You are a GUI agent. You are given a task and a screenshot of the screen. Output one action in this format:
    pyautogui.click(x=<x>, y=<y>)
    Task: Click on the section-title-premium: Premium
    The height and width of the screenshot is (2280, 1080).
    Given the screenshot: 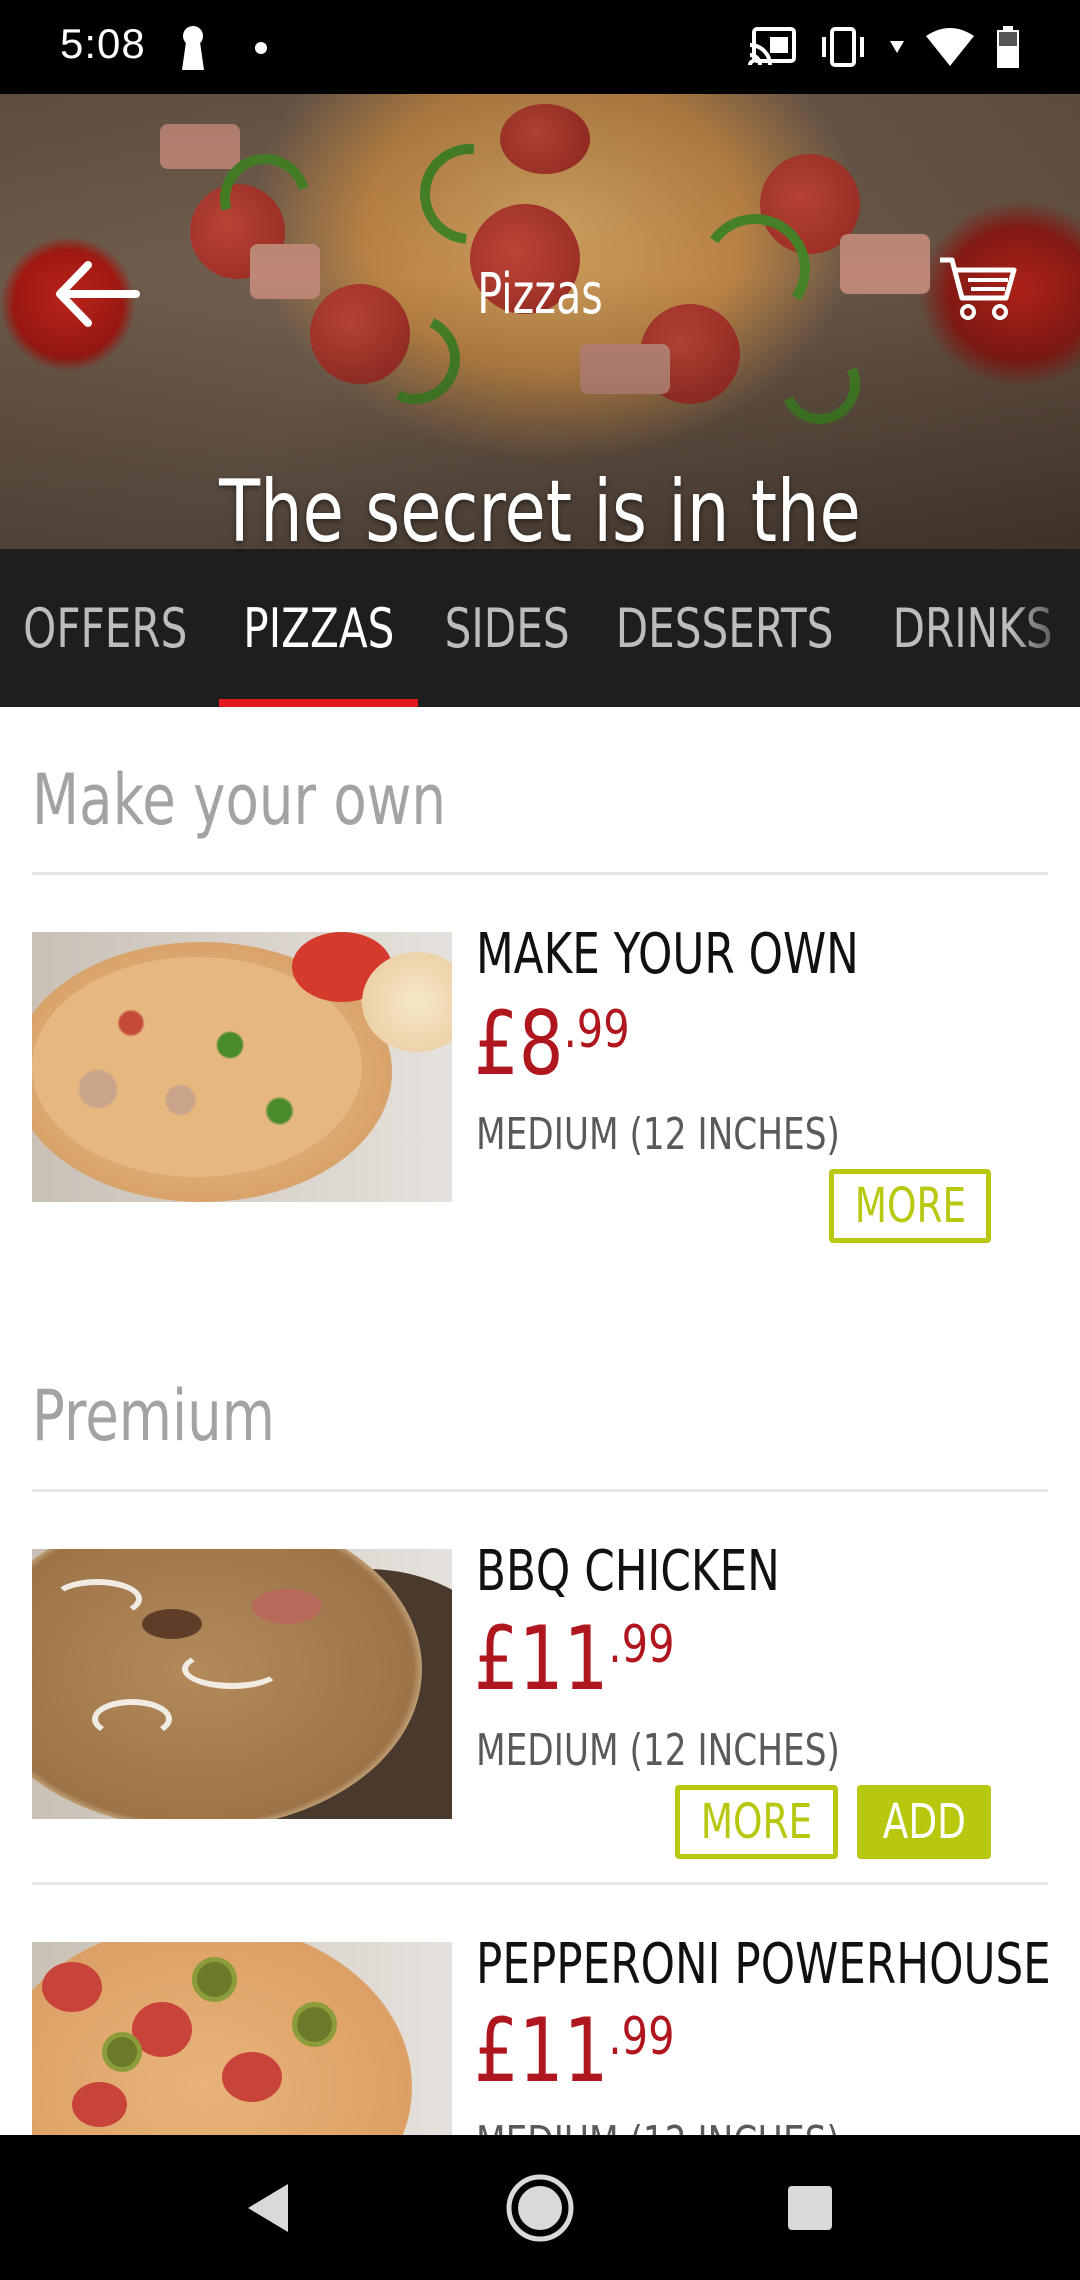 What is the action you would take?
    pyautogui.click(x=153, y=1416)
    